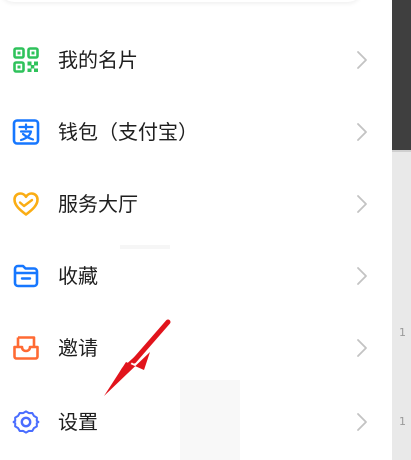 This screenshot has width=411, height=460. Describe the element at coordinates (181, 1) in the screenshot. I see `profile-card-bottom` at that location.